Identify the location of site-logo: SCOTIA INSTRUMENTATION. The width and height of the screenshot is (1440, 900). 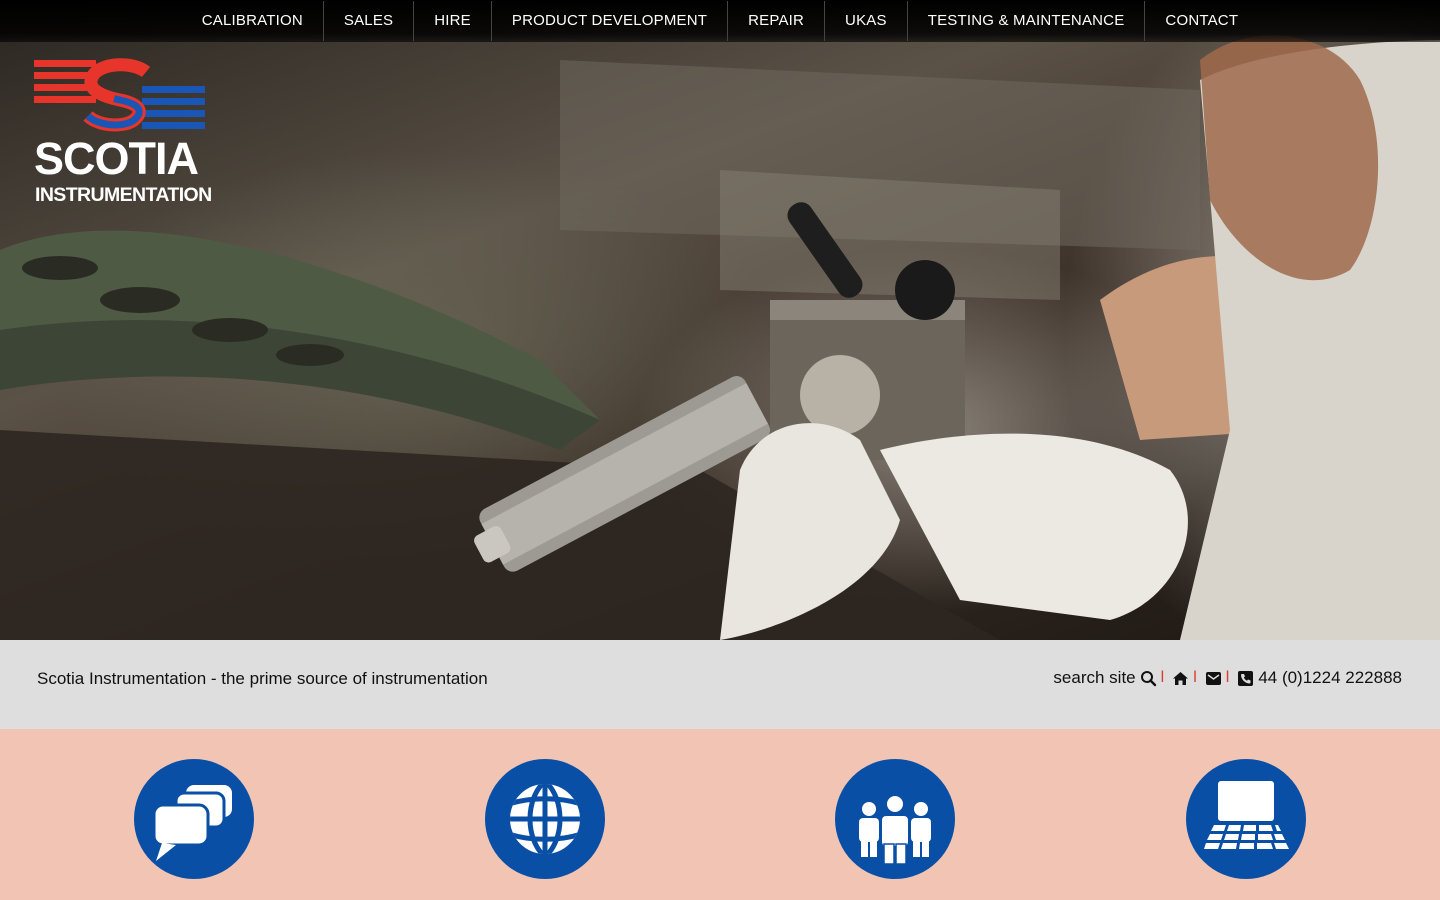
(123, 133).